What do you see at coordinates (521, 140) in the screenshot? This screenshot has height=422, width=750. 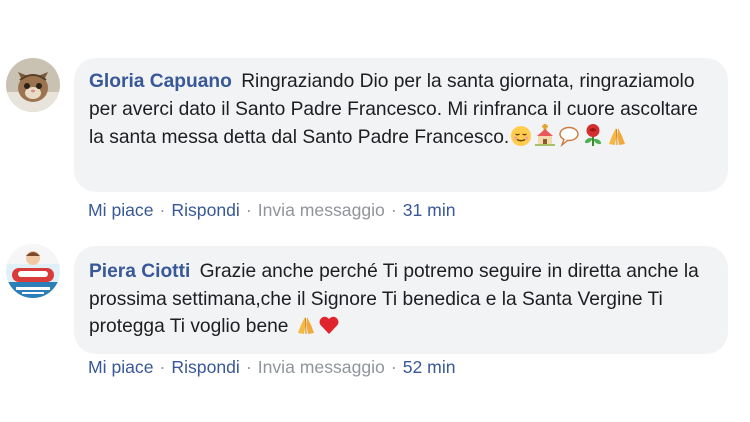 I see `relieved-face-emoji` at bounding box center [521, 140].